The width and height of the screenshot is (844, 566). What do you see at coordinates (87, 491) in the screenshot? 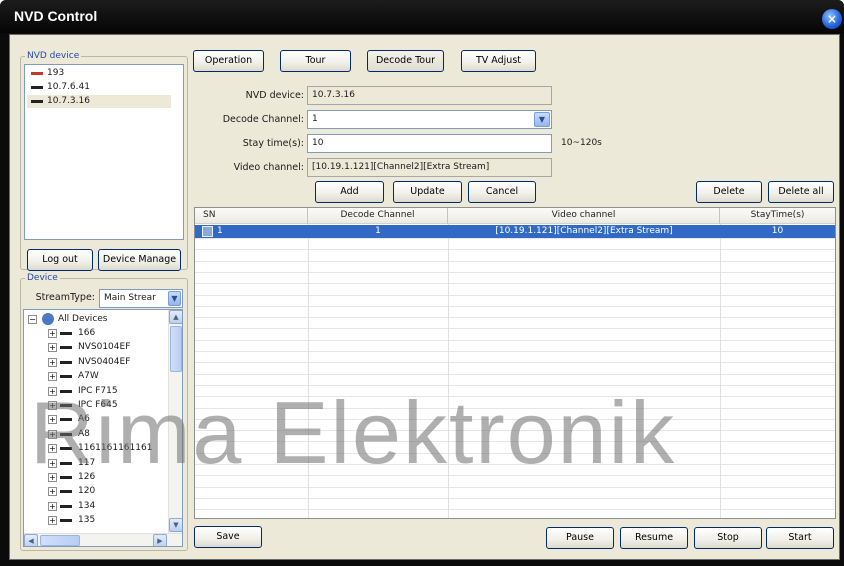
I see `tree-device-label: 120` at bounding box center [87, 491].